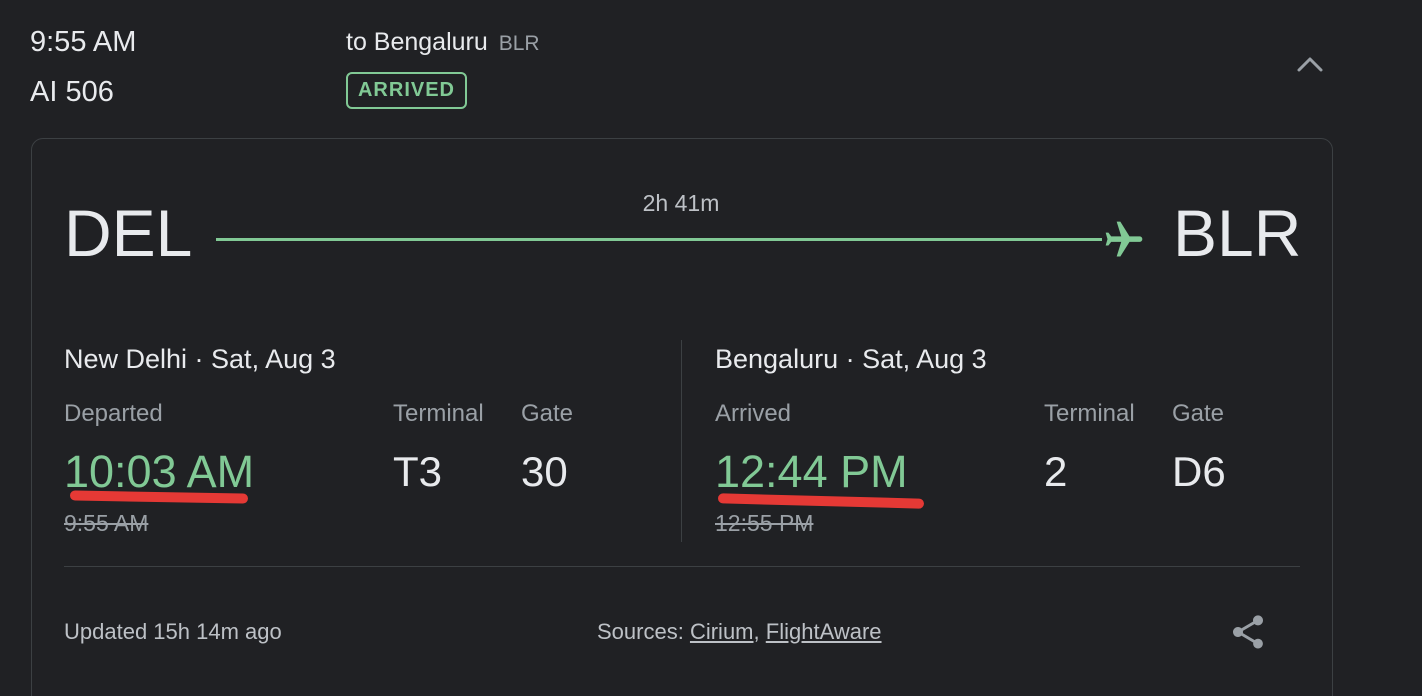  What do you see at coordinates (811, 471) in the screenshot?
I see `arrival-actual-time: 12:44 PM` at bounding box center [811, 471].